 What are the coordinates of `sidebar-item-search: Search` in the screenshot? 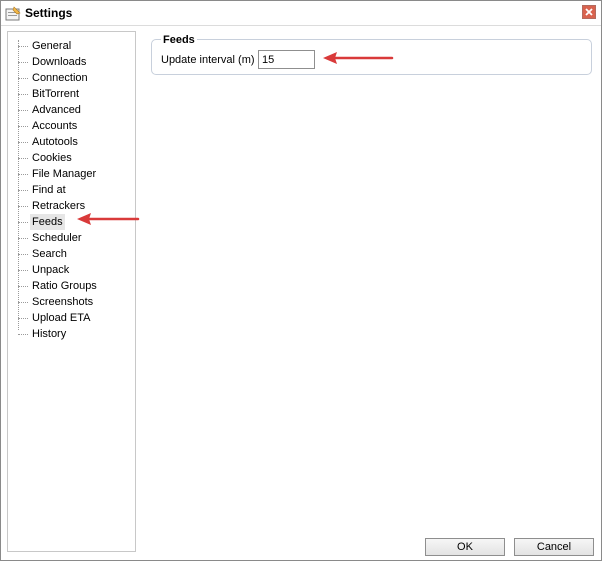 It's located at (71, 254).